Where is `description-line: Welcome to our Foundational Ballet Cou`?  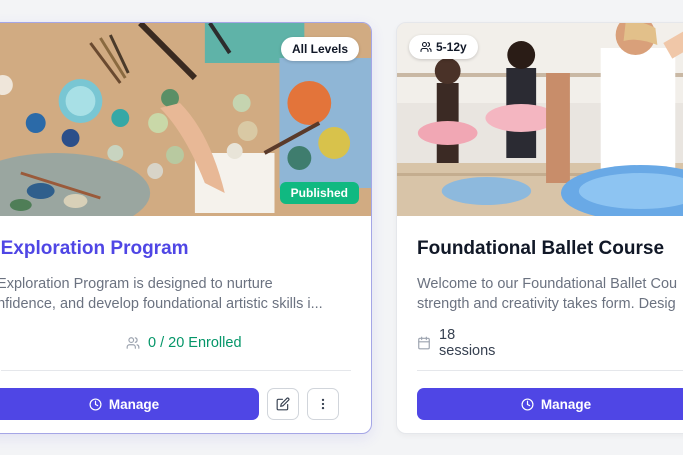
description-line: Welcome to our Foundational Ballet Cou is located at coordinates (547, 284).